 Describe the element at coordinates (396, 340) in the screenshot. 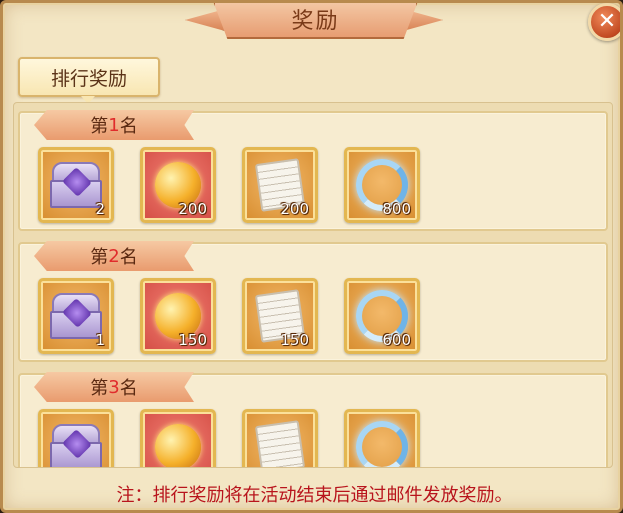

I see `item-quantity: 600` at that location.